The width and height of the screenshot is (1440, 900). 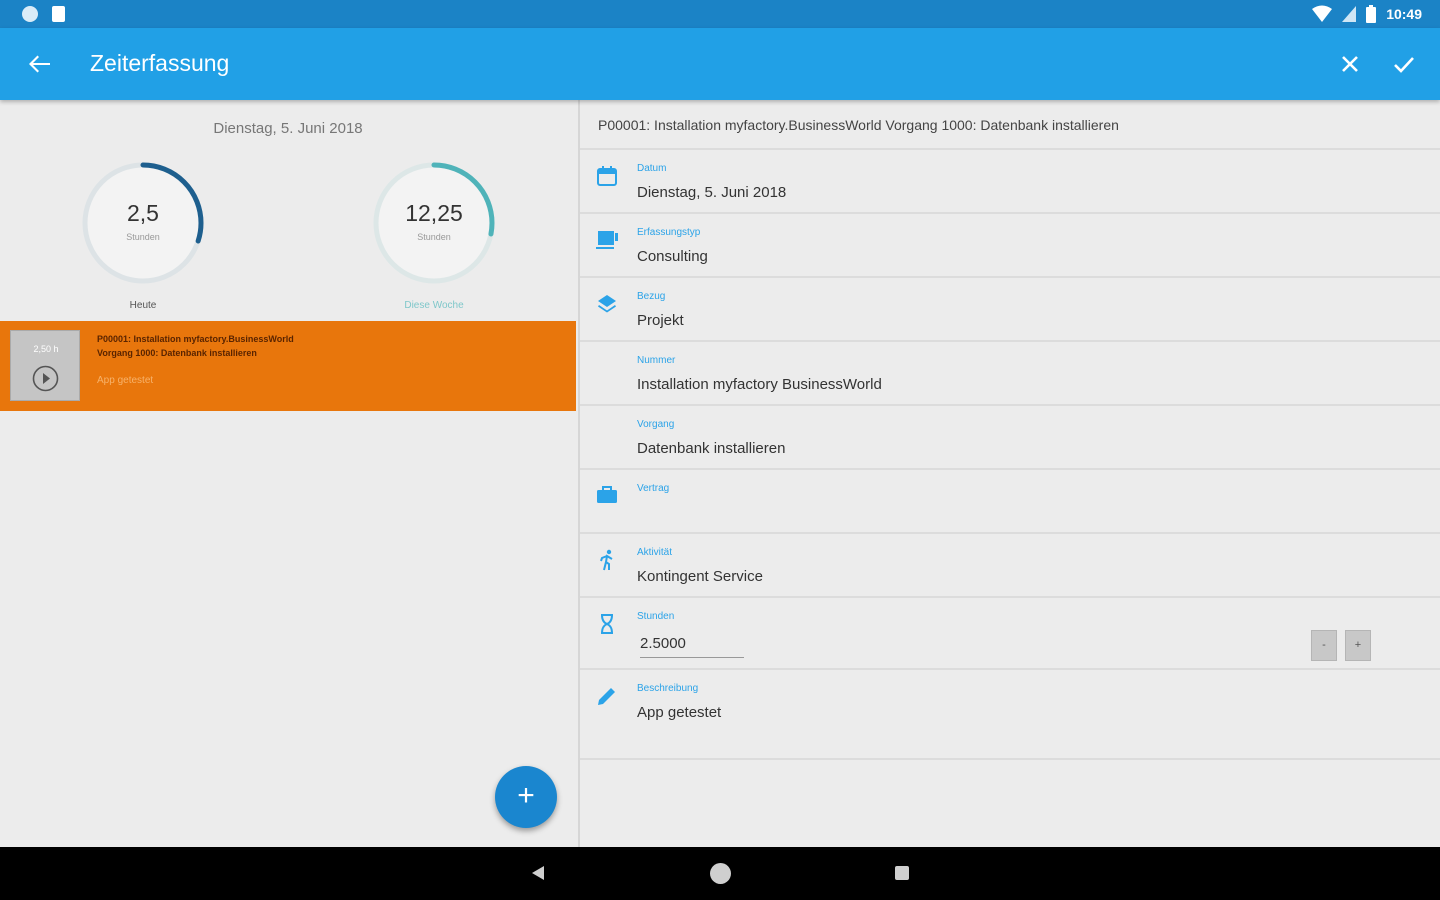 I want to click on field-label: Vertrag, so click(x=653, y=488).